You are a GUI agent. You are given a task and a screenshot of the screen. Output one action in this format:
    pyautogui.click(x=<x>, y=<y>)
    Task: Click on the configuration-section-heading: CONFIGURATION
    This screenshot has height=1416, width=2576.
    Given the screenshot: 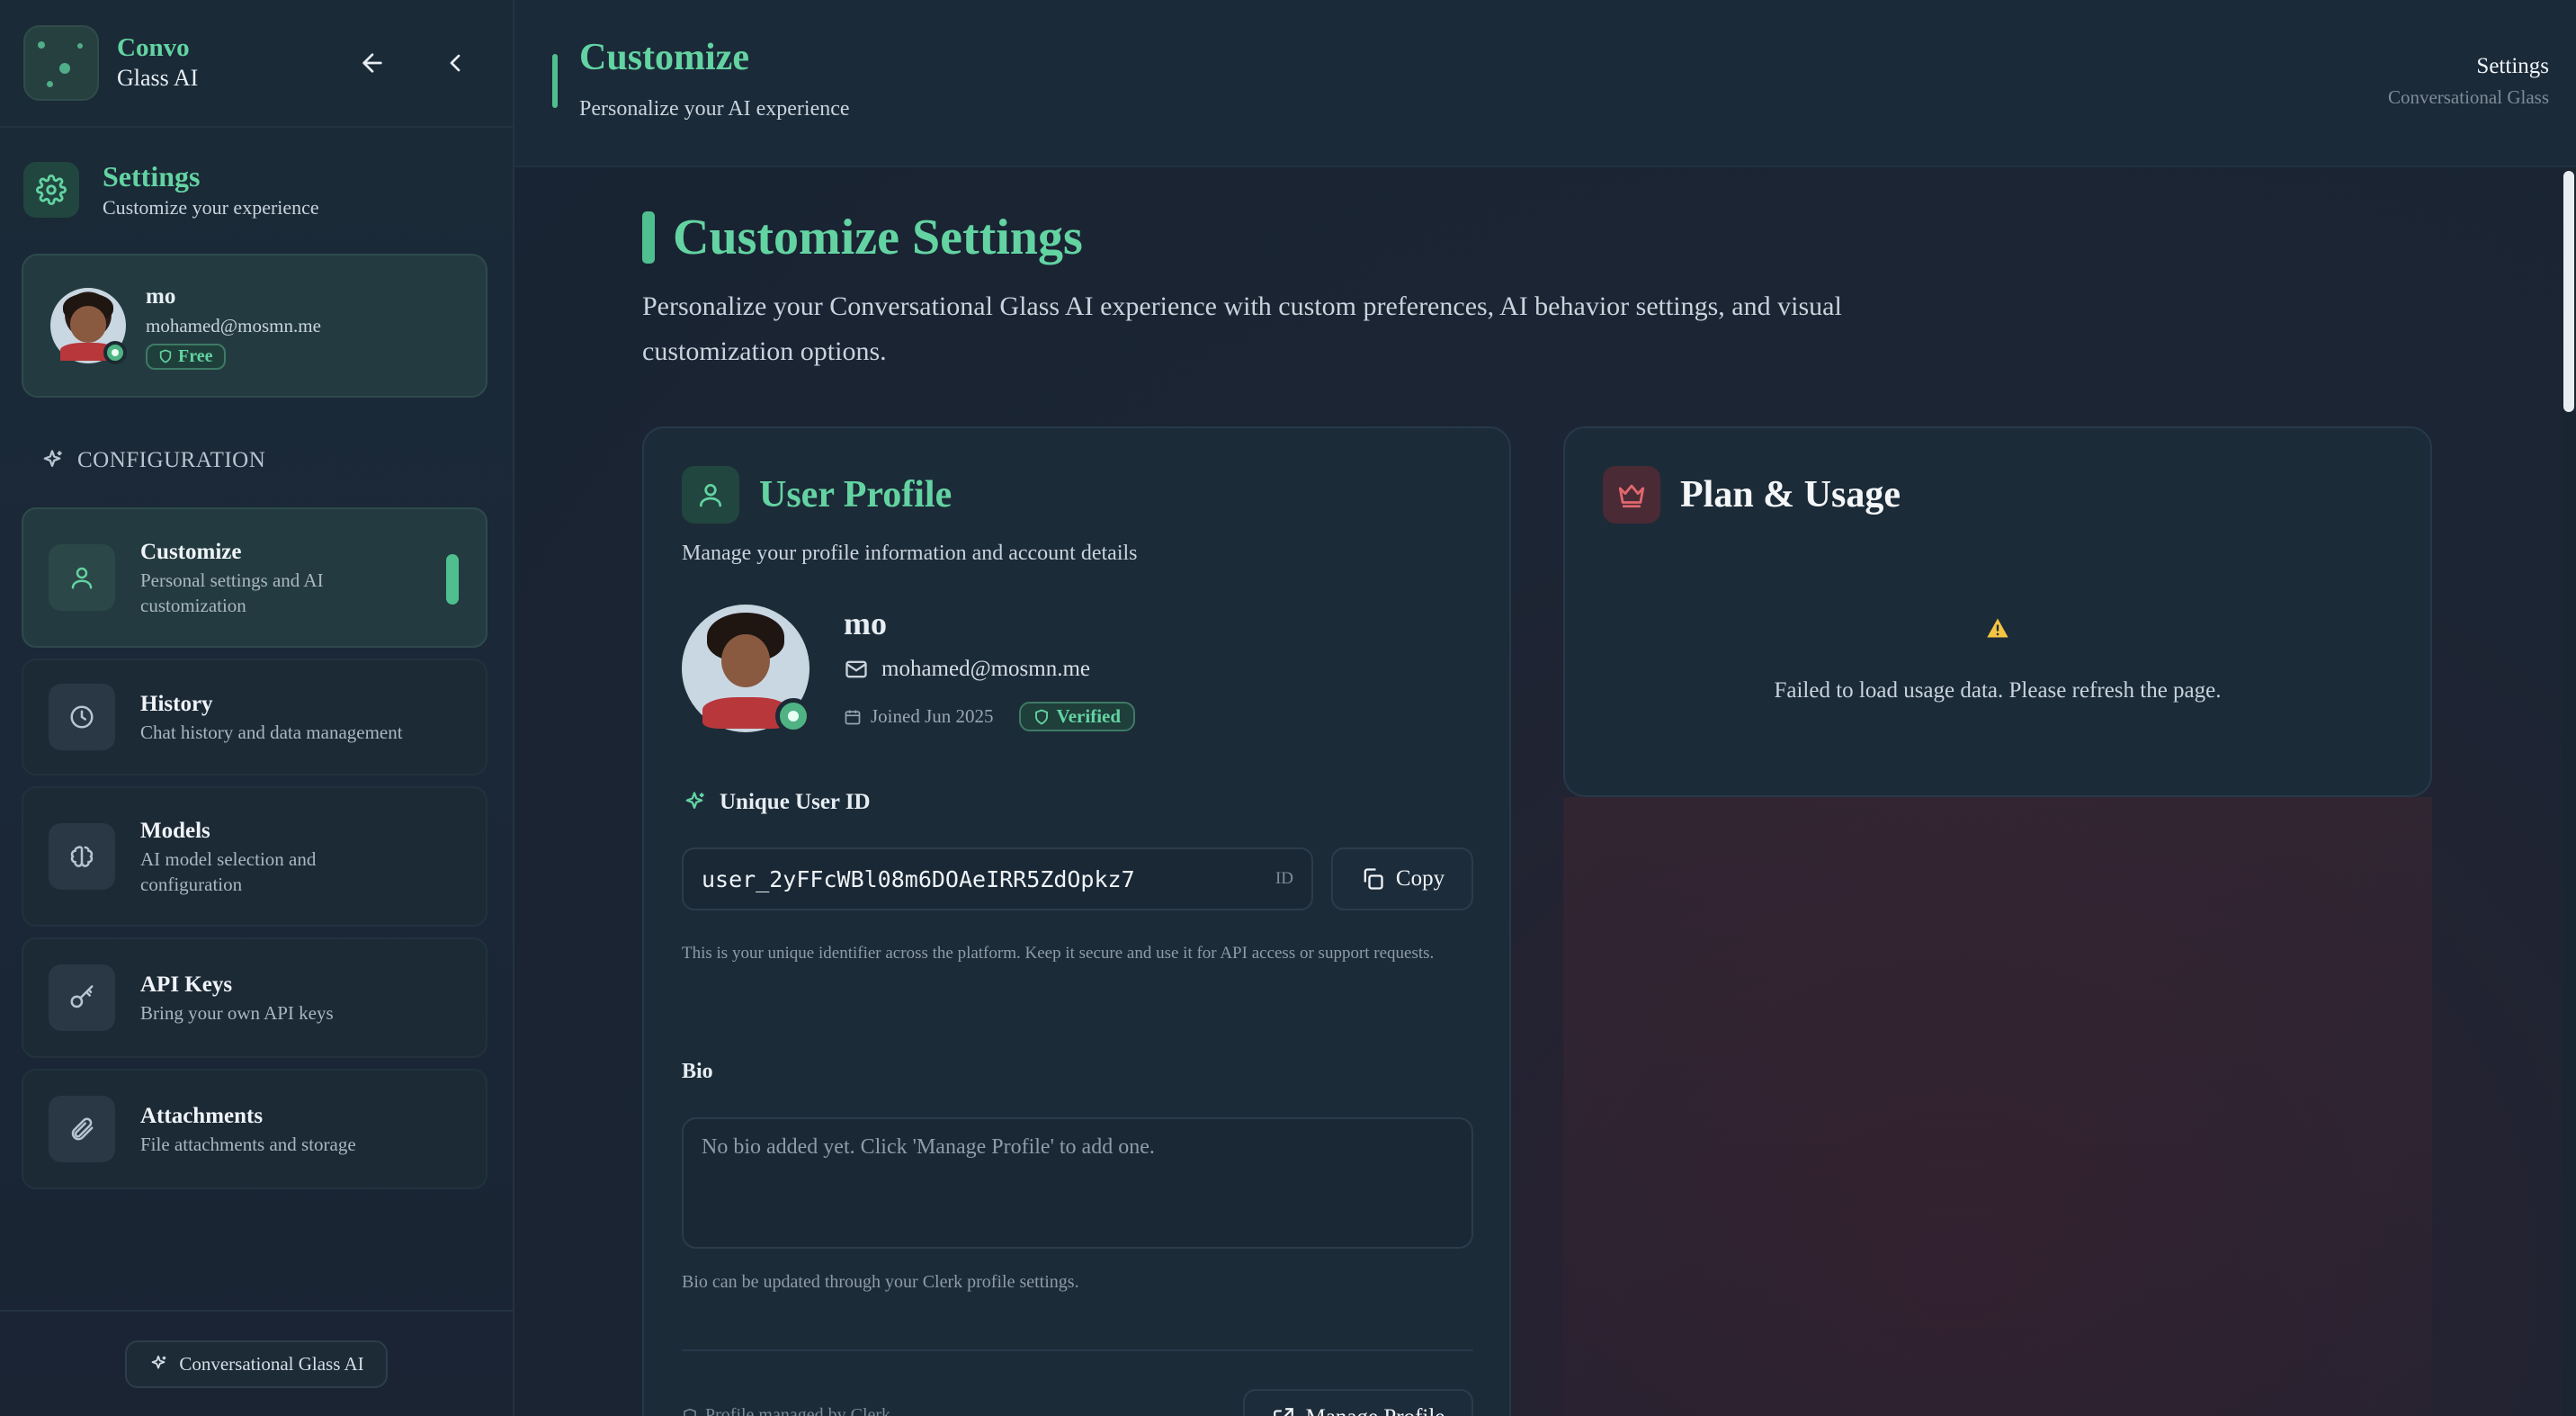 What is the action you would take?
    pyautogui.click(x=152, y=460)
    